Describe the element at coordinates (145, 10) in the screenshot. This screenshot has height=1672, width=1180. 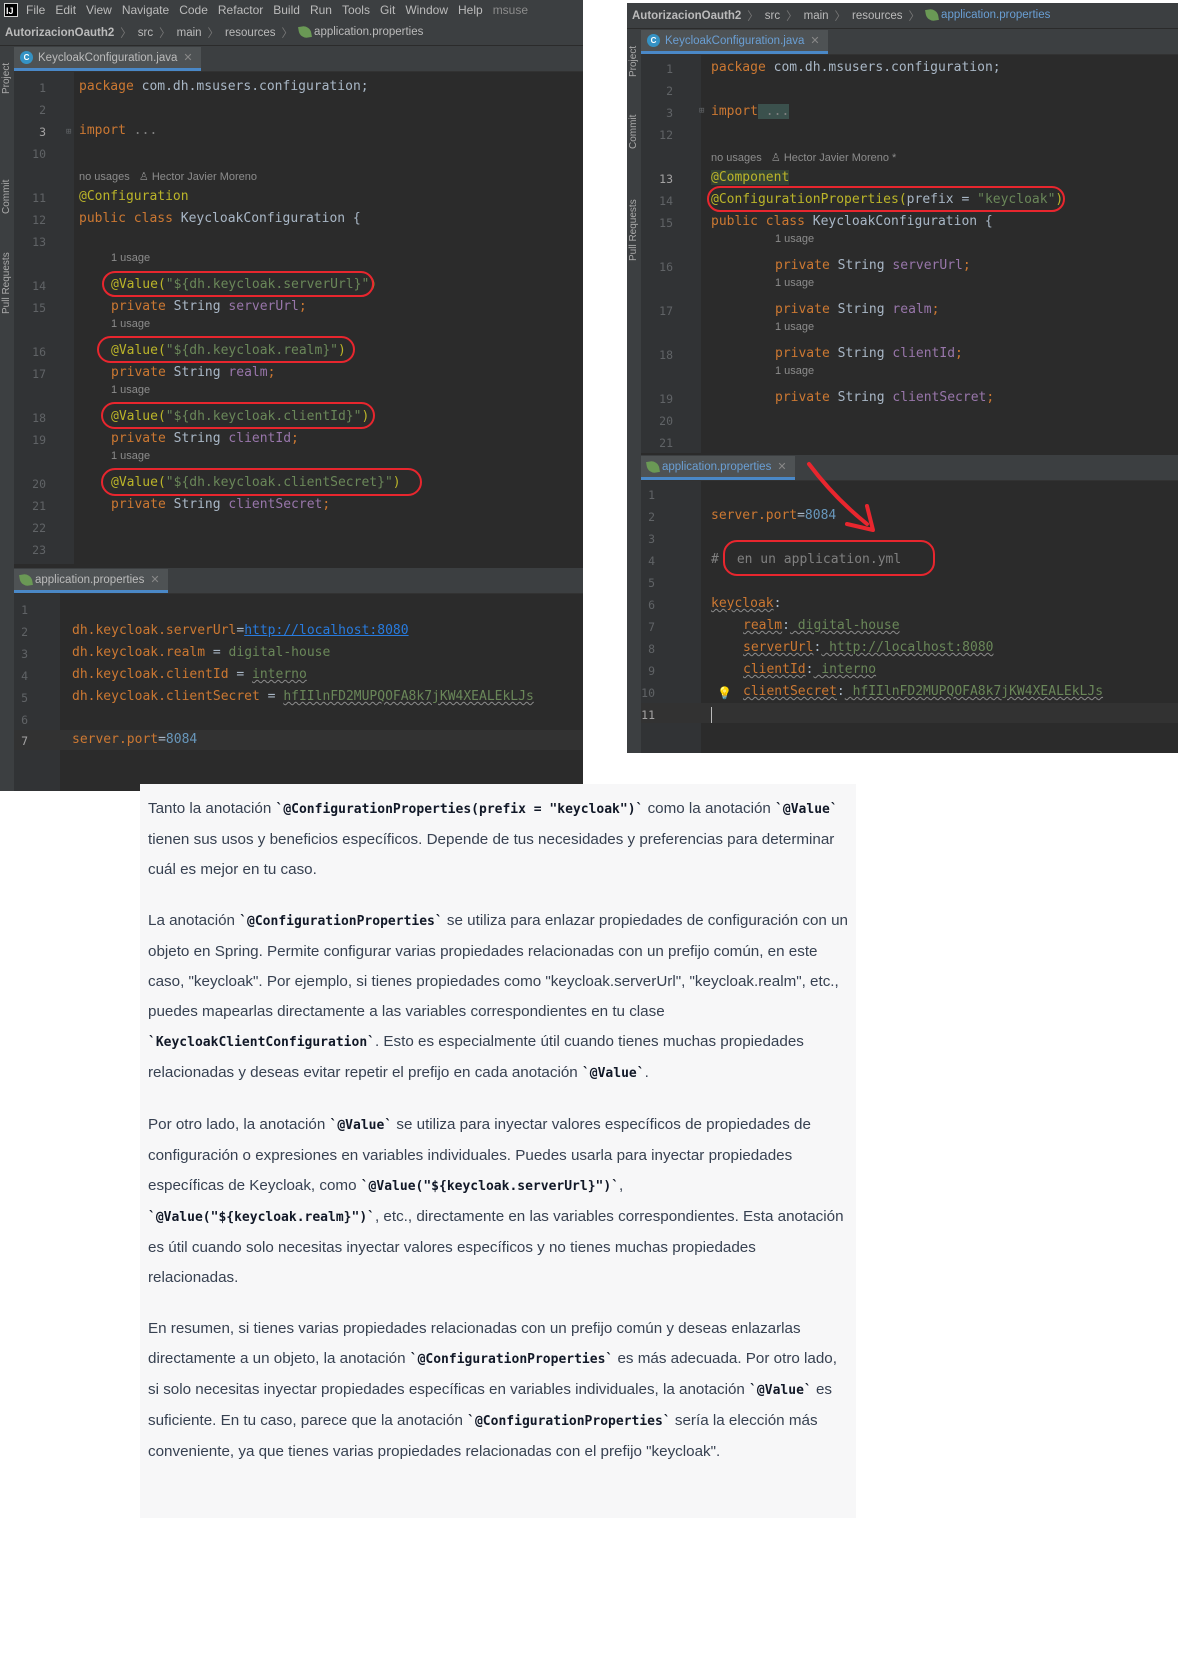
I see `menu-navigate: Navigate` at that location.